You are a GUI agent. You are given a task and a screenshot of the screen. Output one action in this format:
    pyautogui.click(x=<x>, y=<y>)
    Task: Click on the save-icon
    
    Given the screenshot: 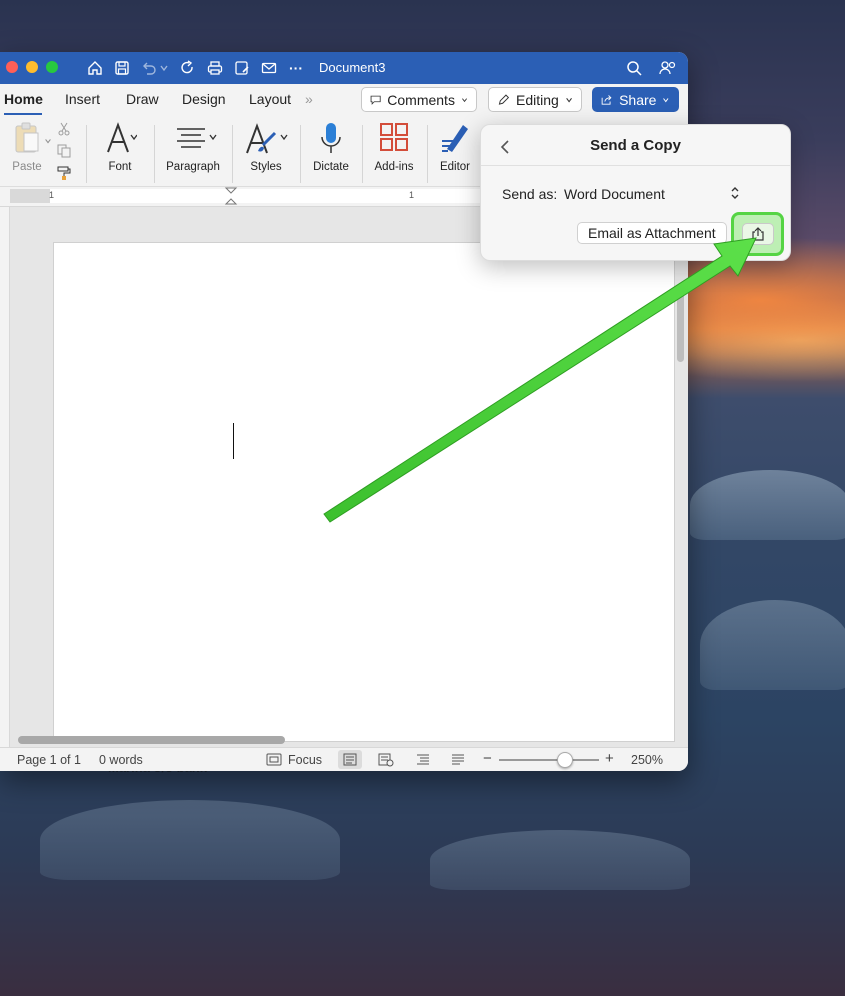 What is the action you would take?
    pyautogui.click(x=122, y=68)
    